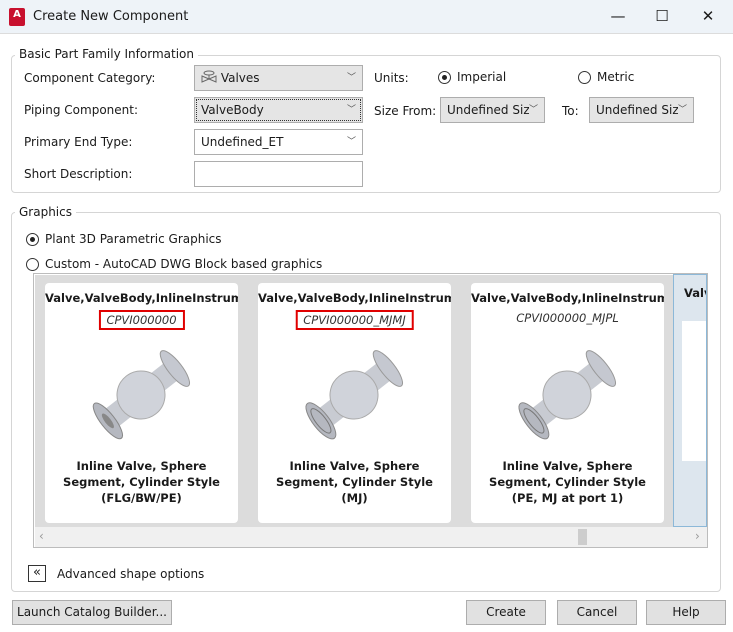 The image size is (733, 632). What do you see at coordinates (695, 293) in the screenshot?
I see `card-title: Valv` at bounding box center [695, 293].